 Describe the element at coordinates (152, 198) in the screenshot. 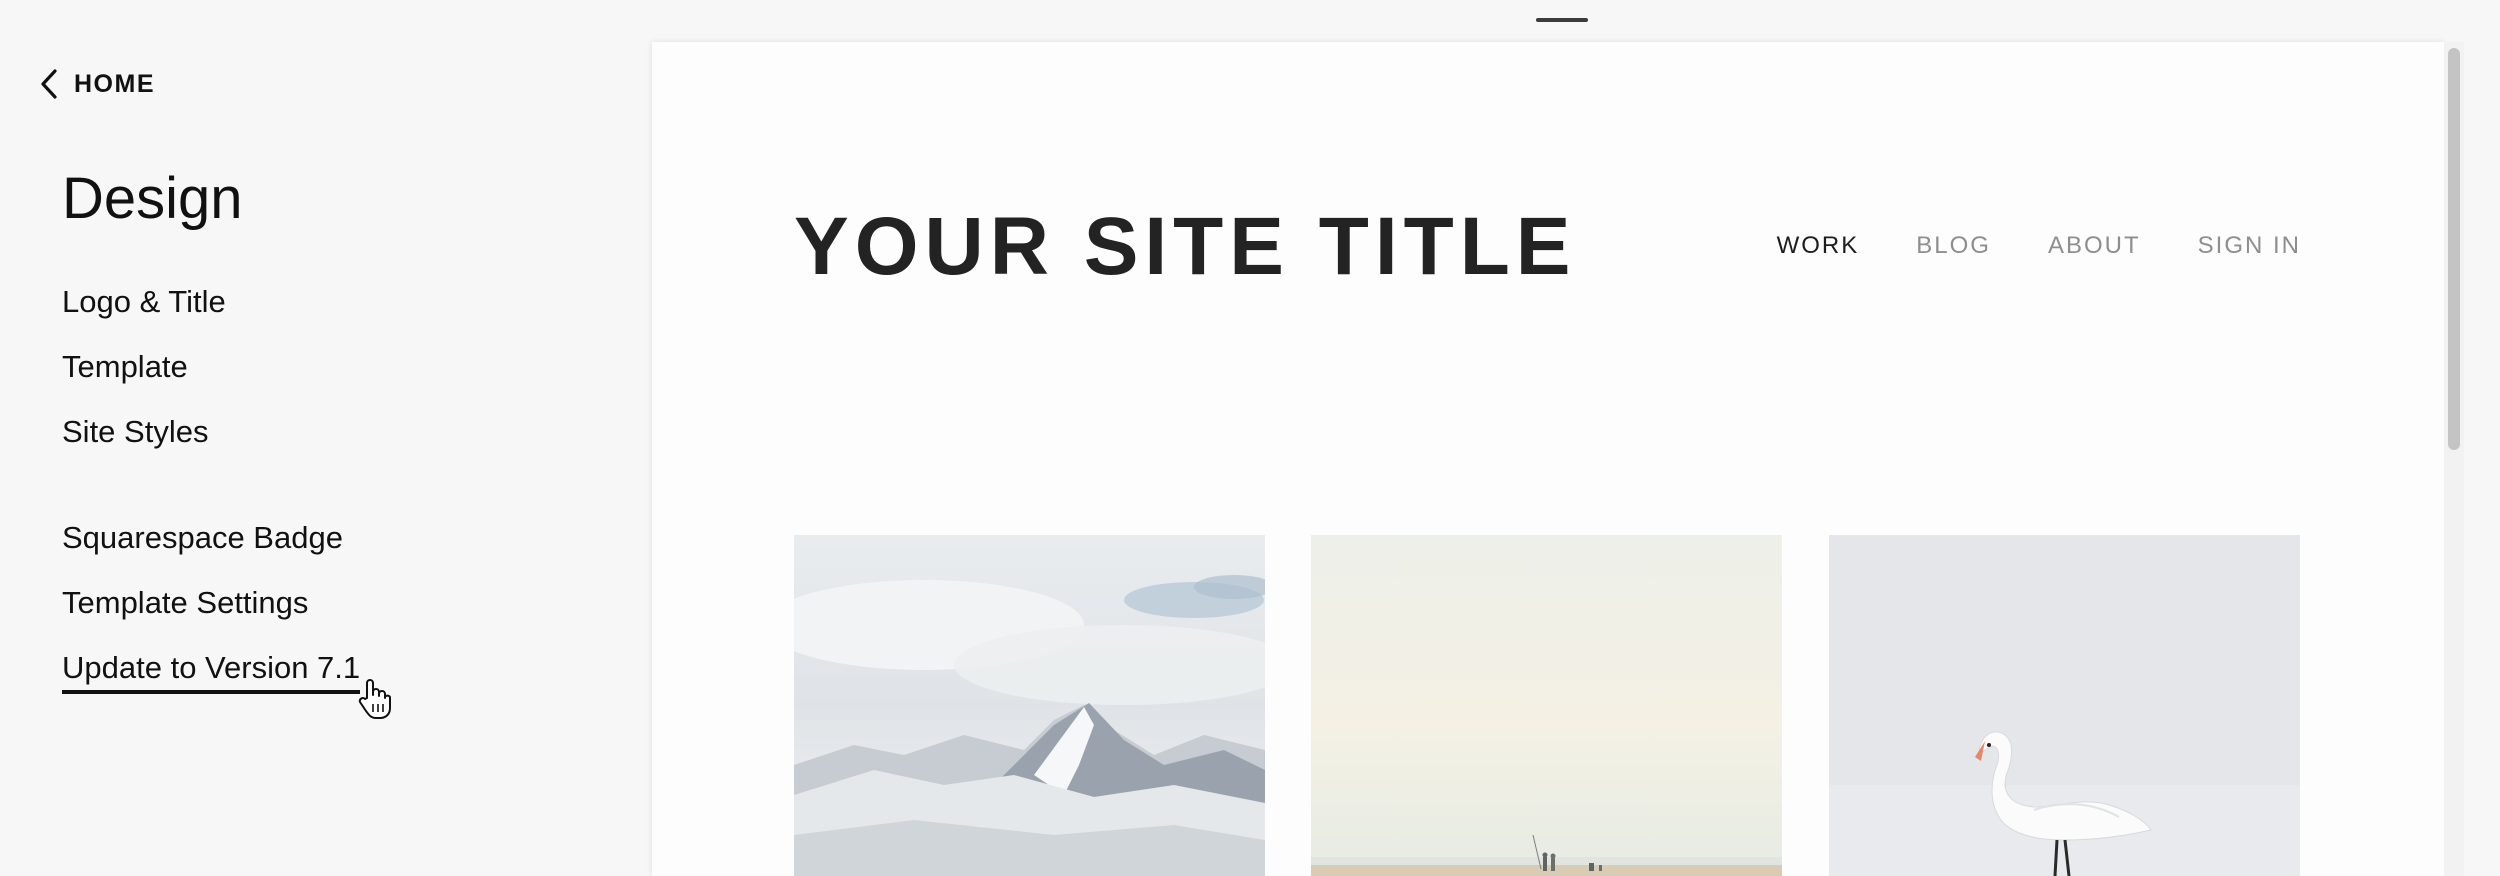

I see `panel-title: Design` at that location.